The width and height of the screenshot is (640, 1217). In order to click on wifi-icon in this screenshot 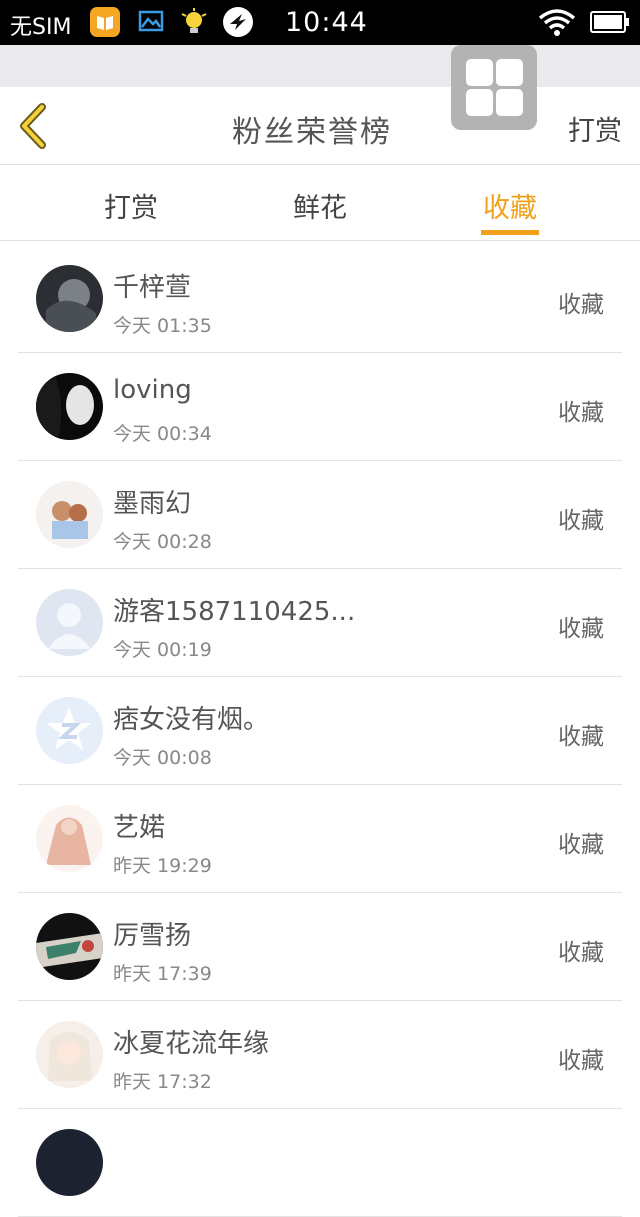, I will do `click(557, 25)`.